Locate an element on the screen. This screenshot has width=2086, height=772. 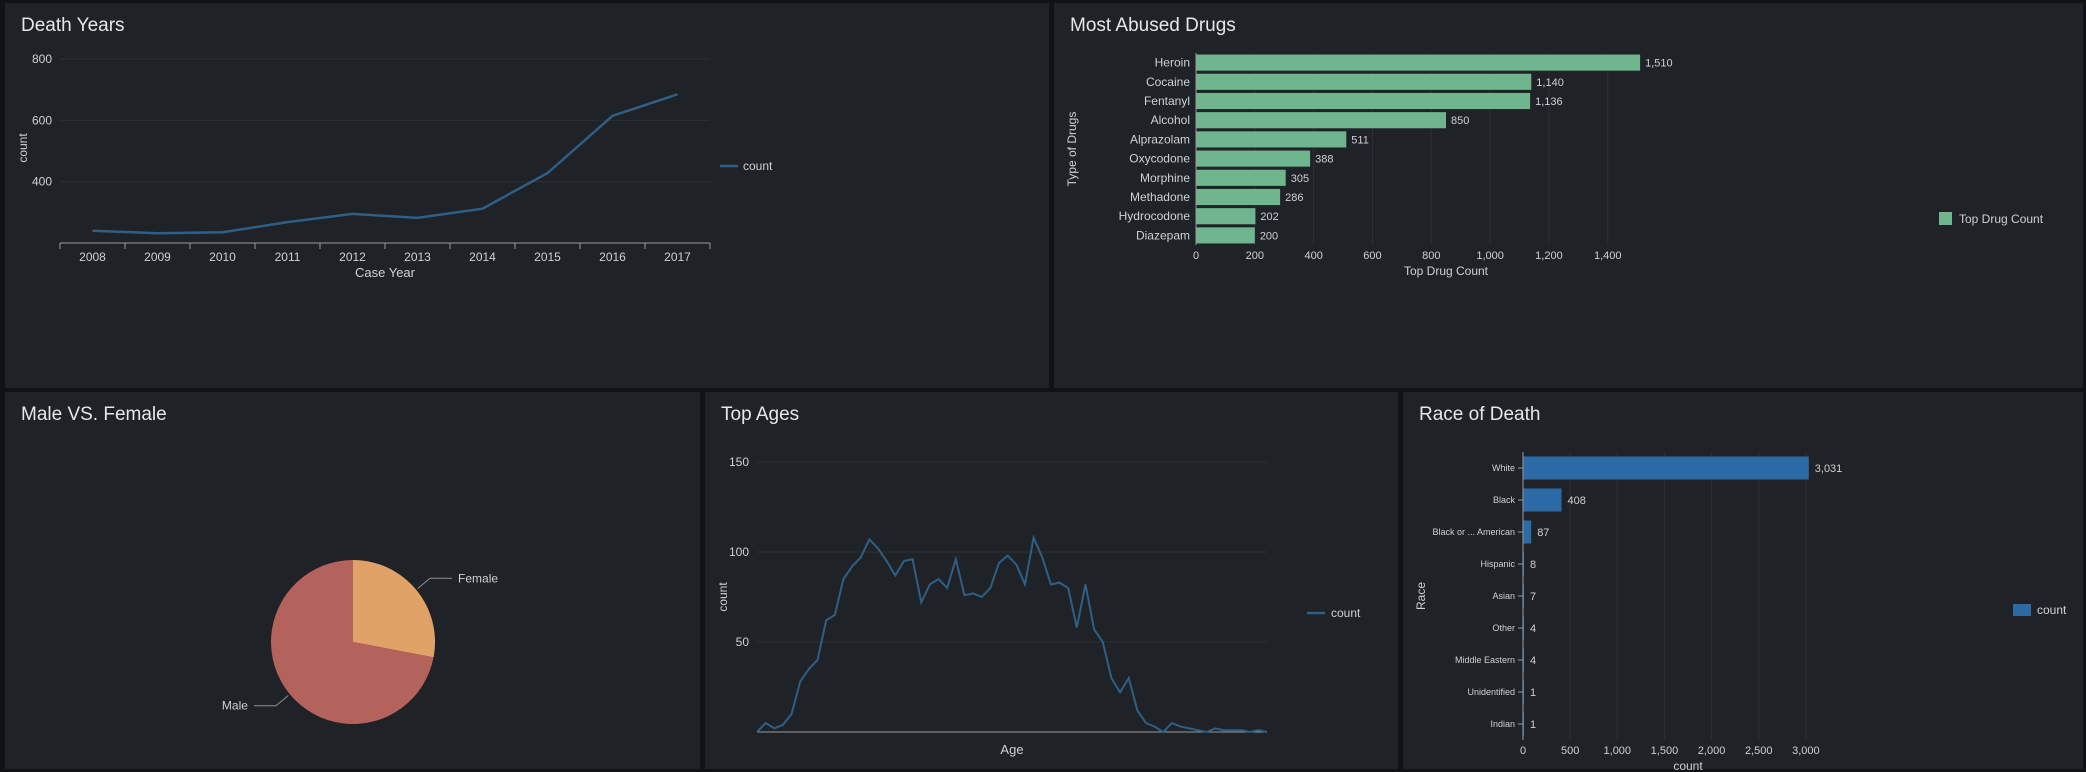
data-label: 87 is located at coordinates (1543, 533).